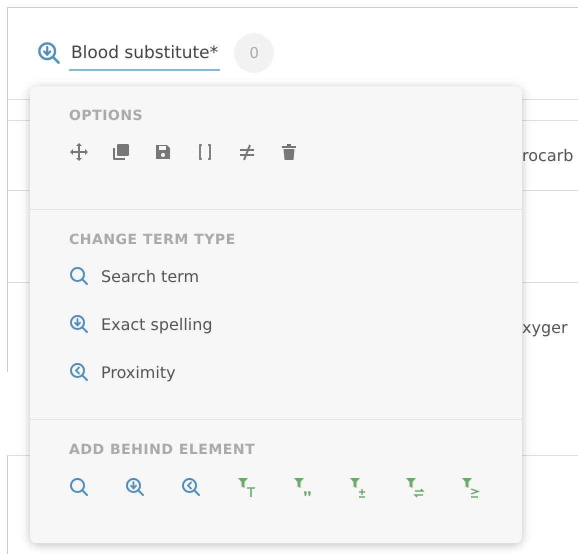 The width and height of the screenshot is (578, 554). Describe the element at coordinates (545, 327) in the screenshot. I see `result-text: xyger` at that location.